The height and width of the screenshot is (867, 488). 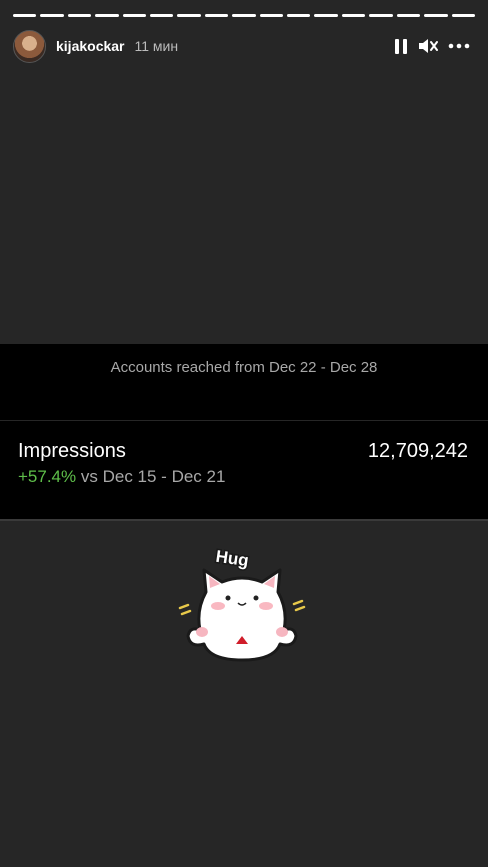 What do you see at coordinates (244, 382) in the screenshot?
I see `reach-card: Accounts reached from Dec 22 - Dec 28` at bounding box center [244, 382].